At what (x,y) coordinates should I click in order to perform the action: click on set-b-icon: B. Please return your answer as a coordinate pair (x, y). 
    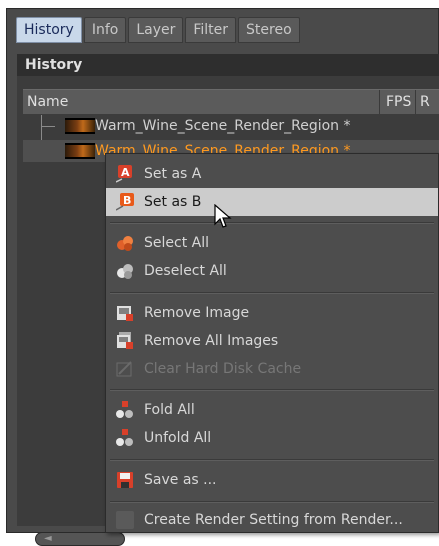
    Looking at the image, I should click on (124, 202).